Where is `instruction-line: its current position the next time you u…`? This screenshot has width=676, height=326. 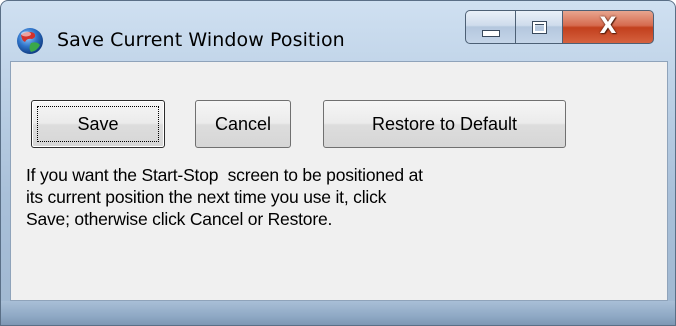
instruction-line: its current position the next time you u… is located at coordinates (206, 197).